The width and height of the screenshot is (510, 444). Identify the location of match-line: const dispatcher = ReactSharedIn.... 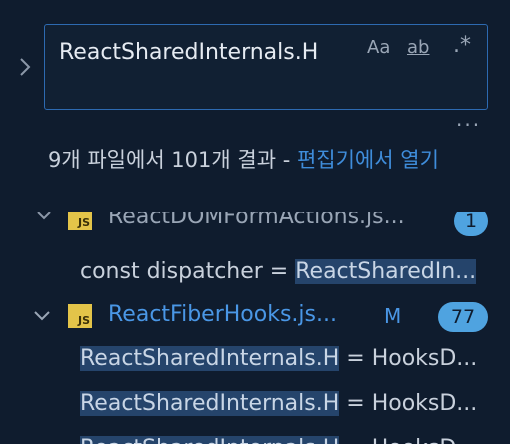
(278, 272).